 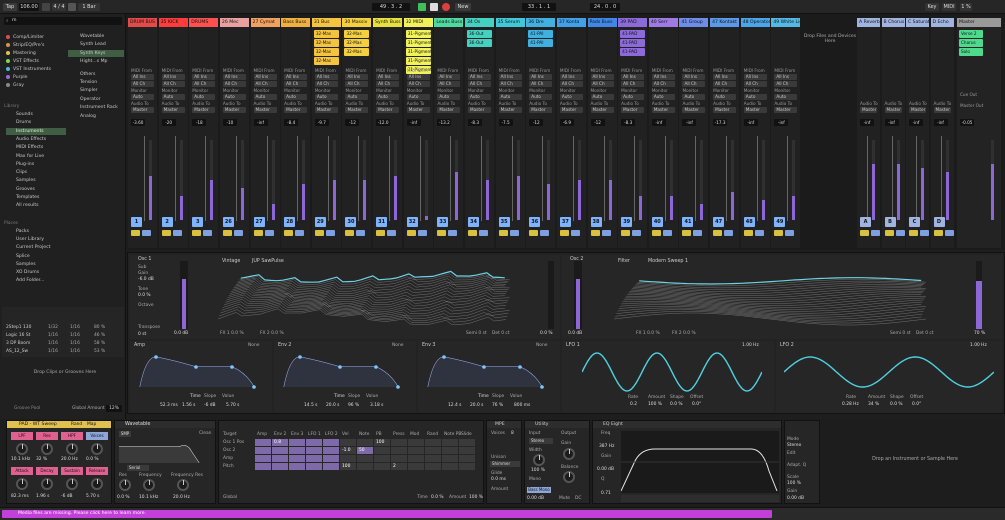 What do you see at coordinates (535, 222) in the screenshot?
I see `track-activator: 36` at bounding box center [535, 222].